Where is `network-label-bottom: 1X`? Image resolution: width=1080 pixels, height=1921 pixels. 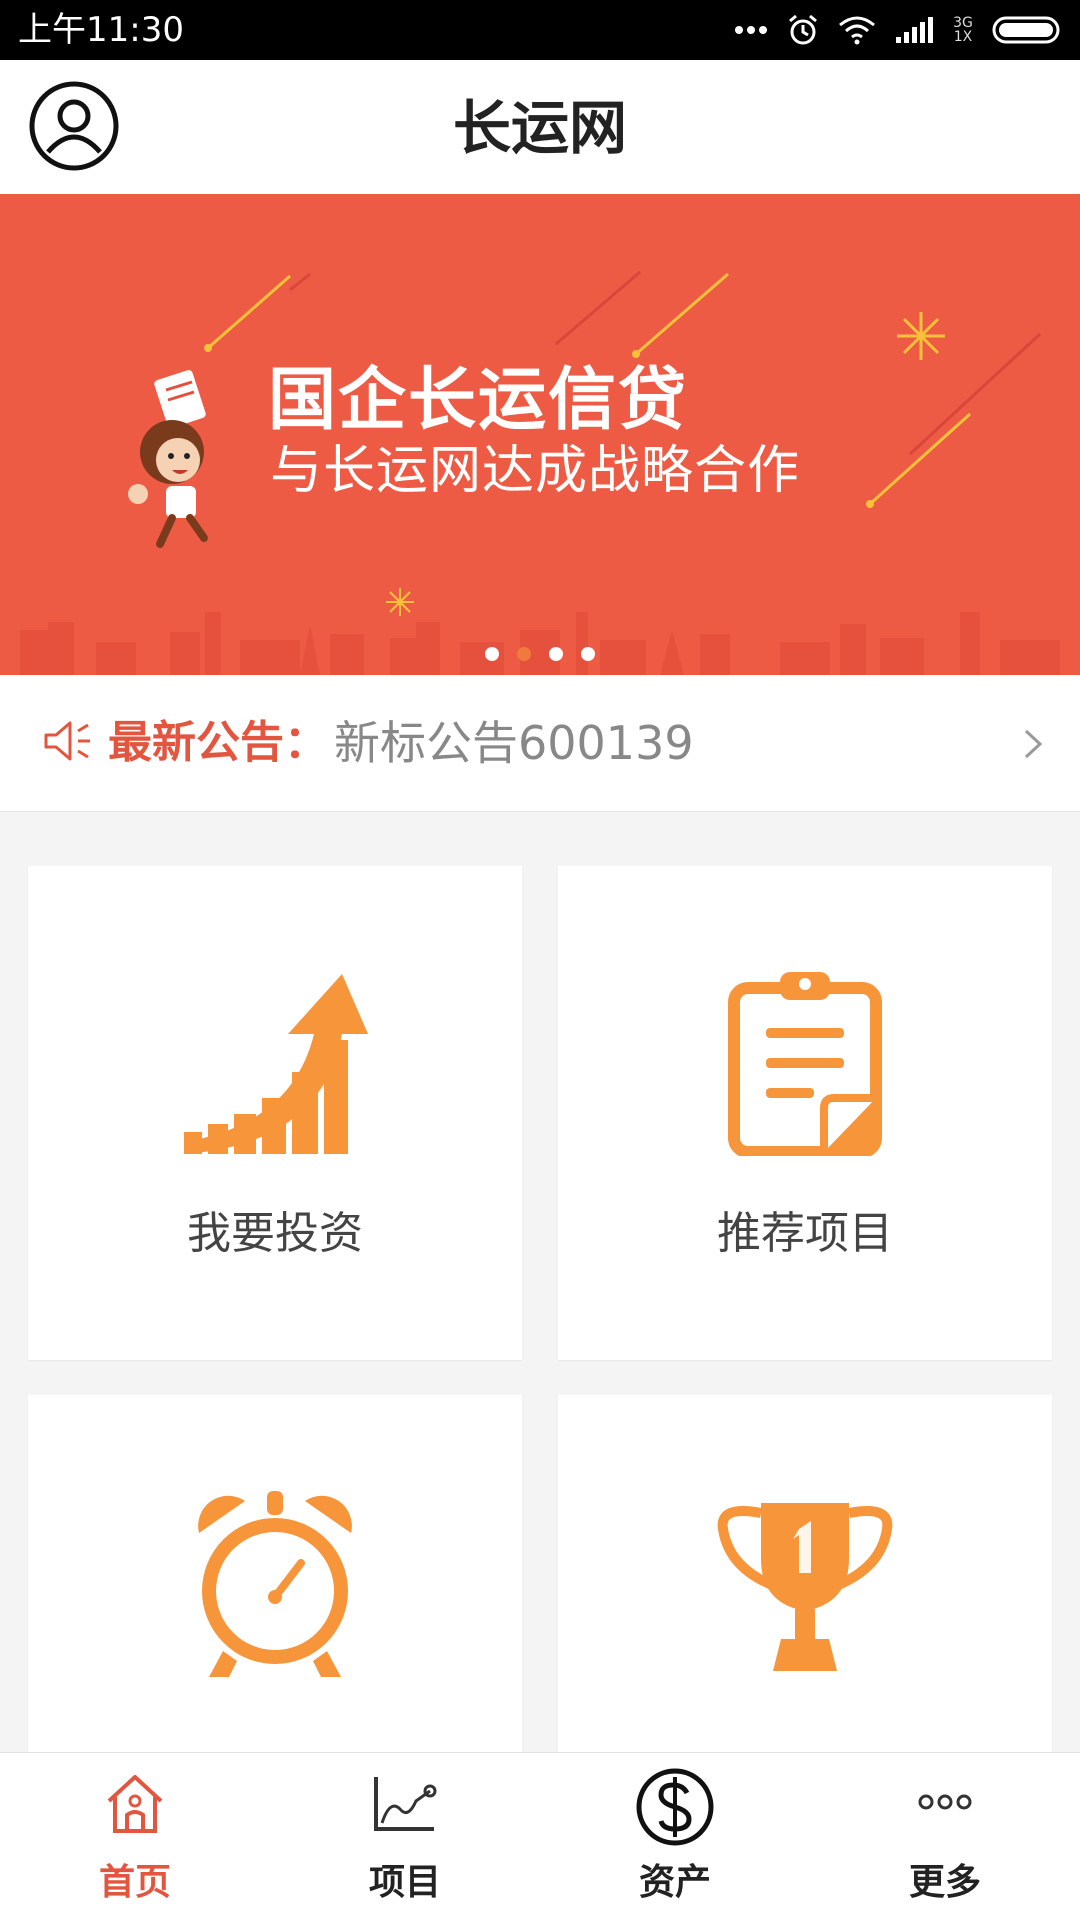
network-label-bottom: 1X is located at coordinates (963, 37).